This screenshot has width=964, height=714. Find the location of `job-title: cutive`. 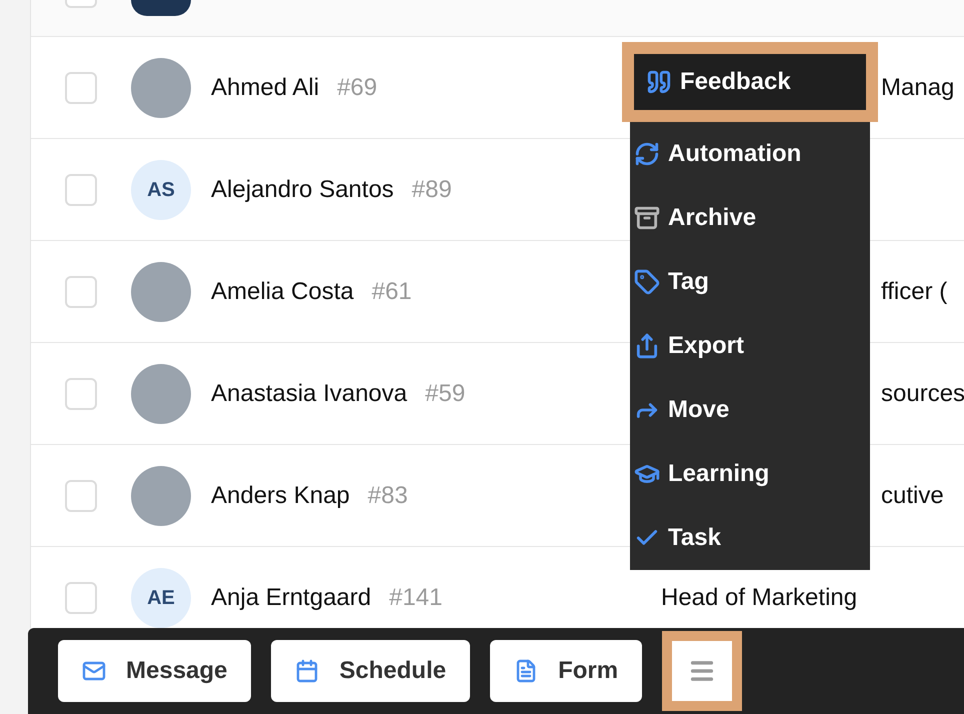

job-title: cutive is located at coordinates (912, 495).